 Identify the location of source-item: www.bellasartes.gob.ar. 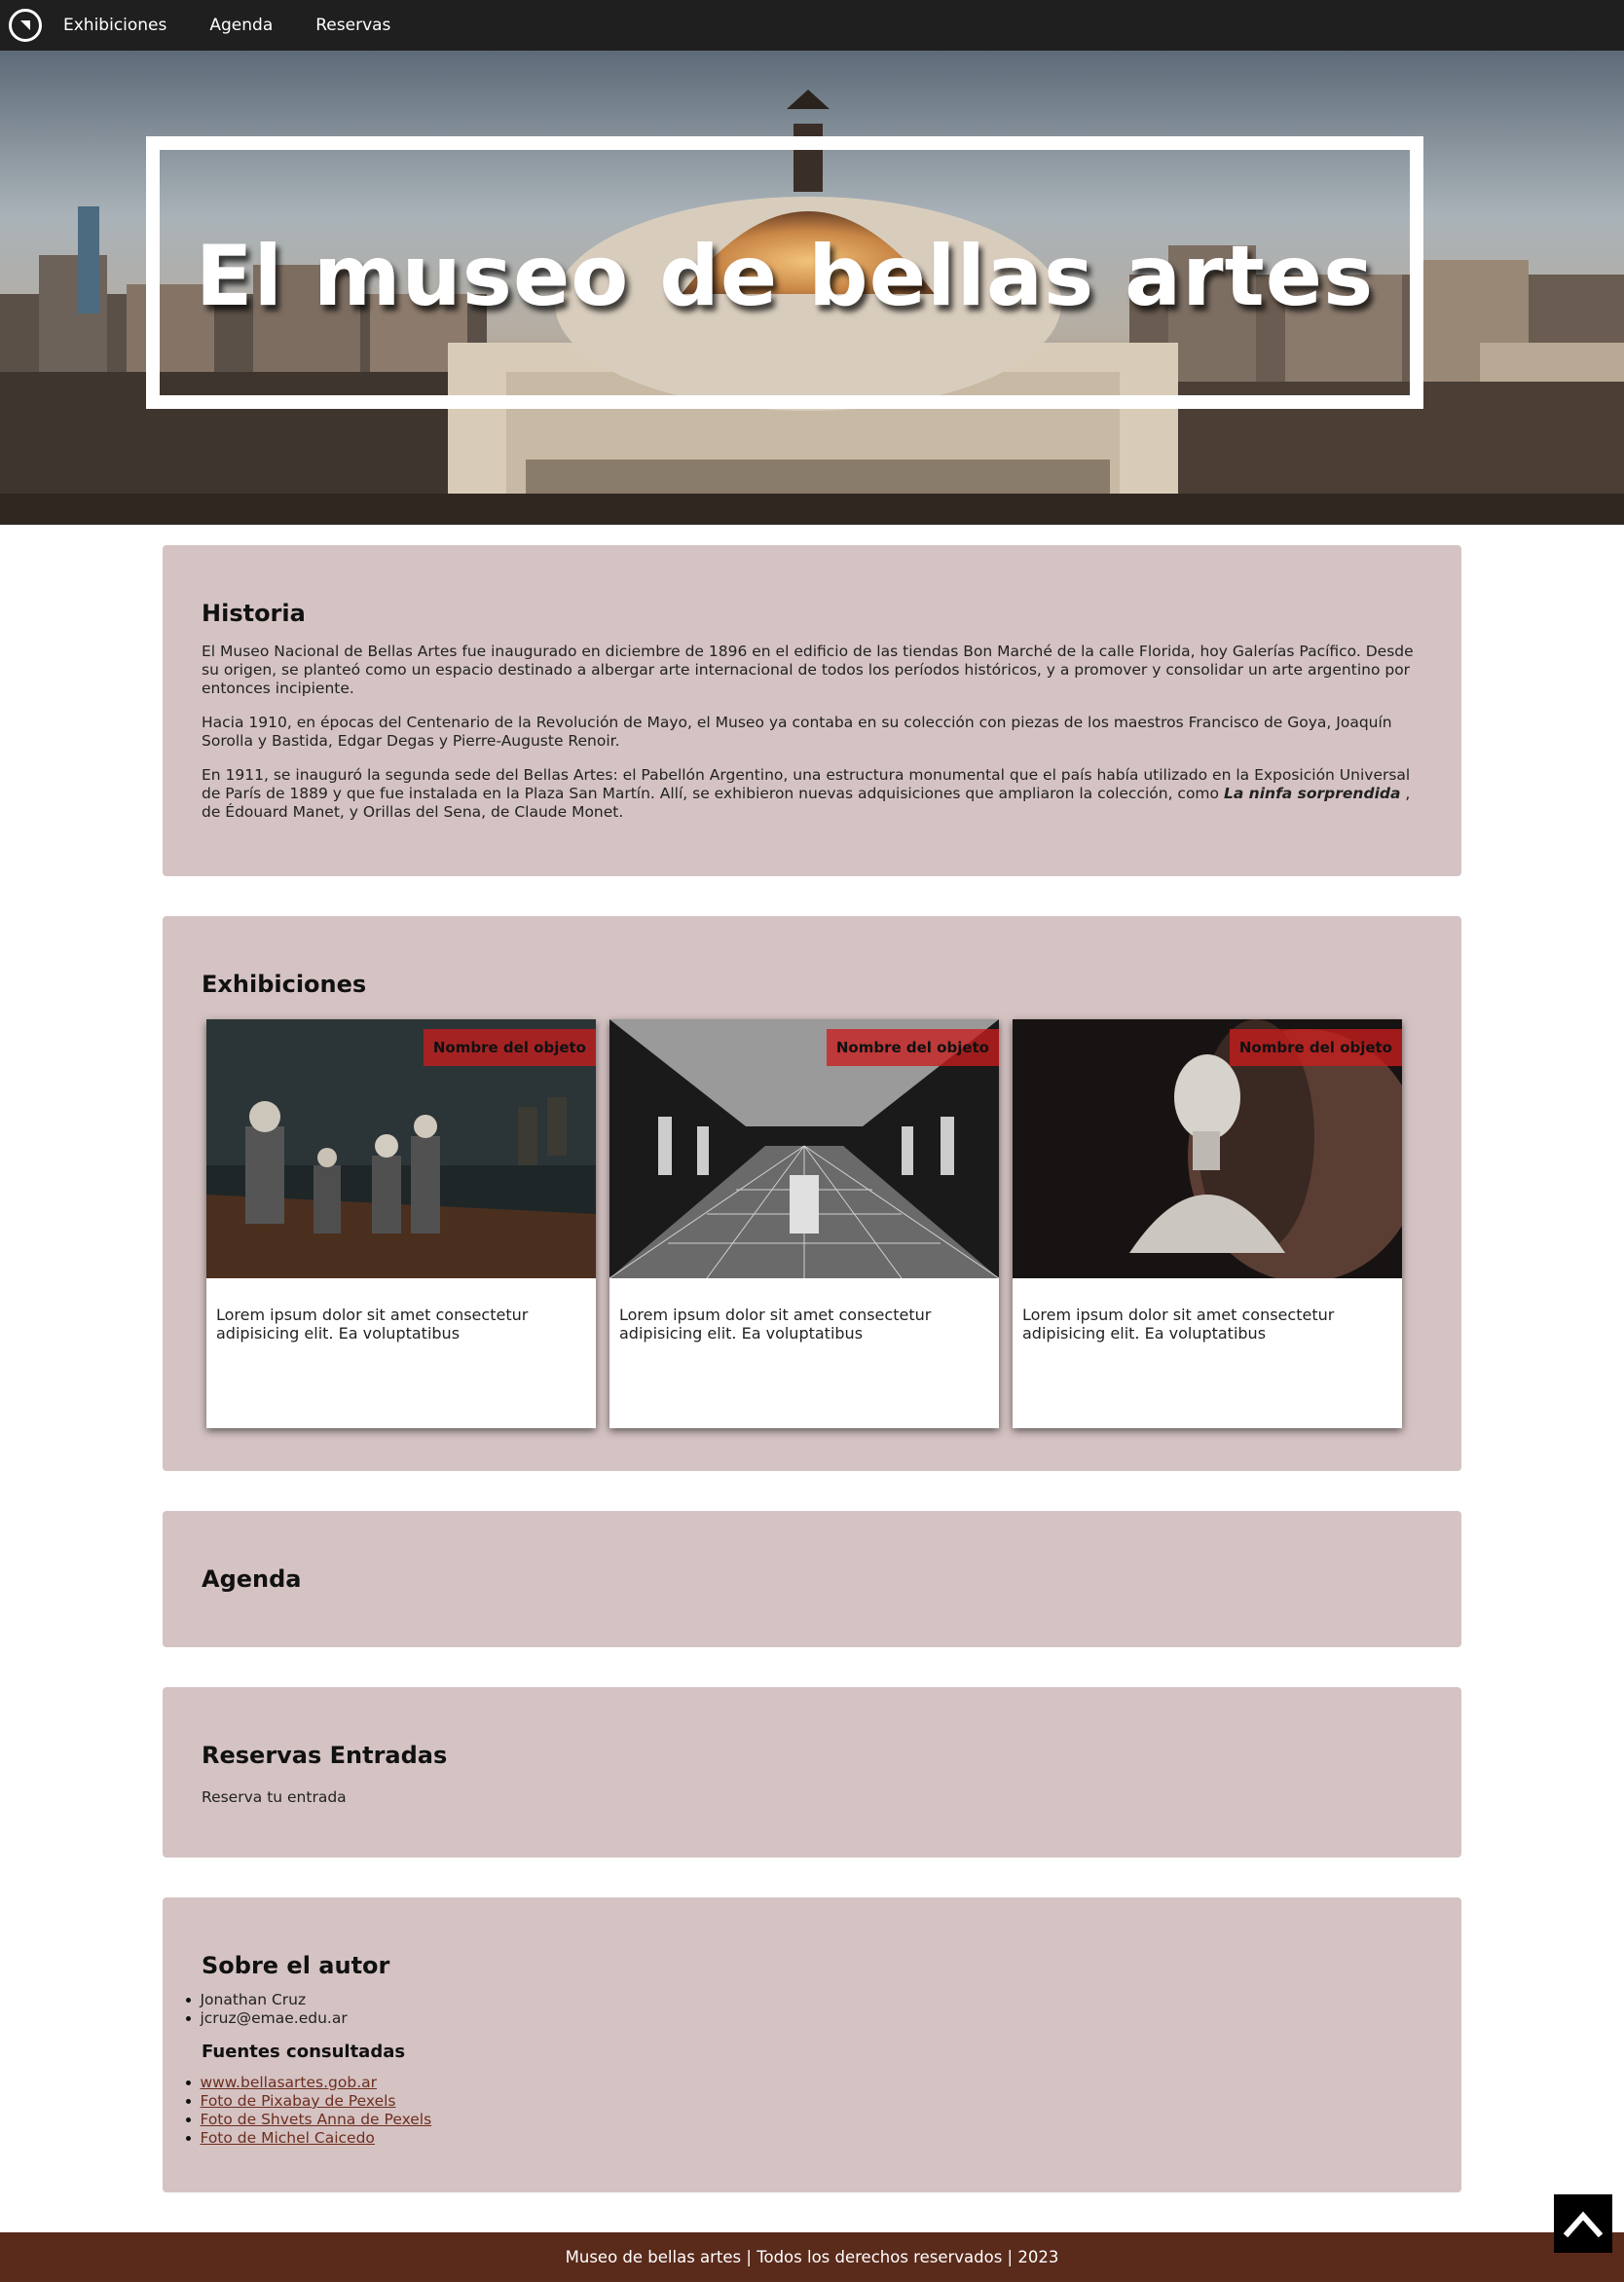
(811, 2083).